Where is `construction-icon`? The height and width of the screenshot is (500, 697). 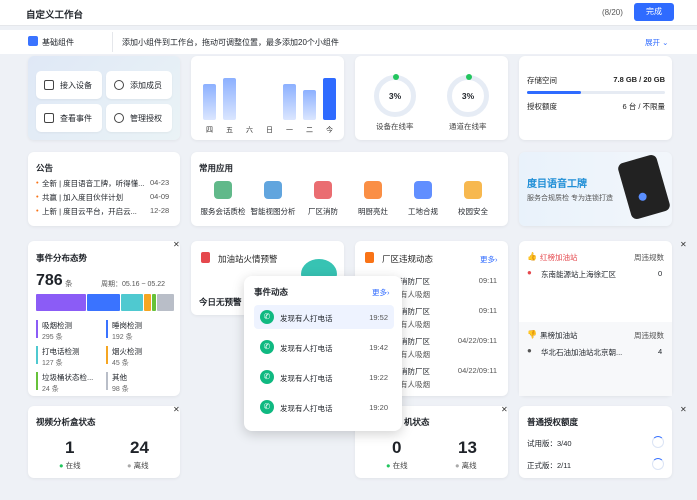
construction-icon is located at coordinates (423, 190).